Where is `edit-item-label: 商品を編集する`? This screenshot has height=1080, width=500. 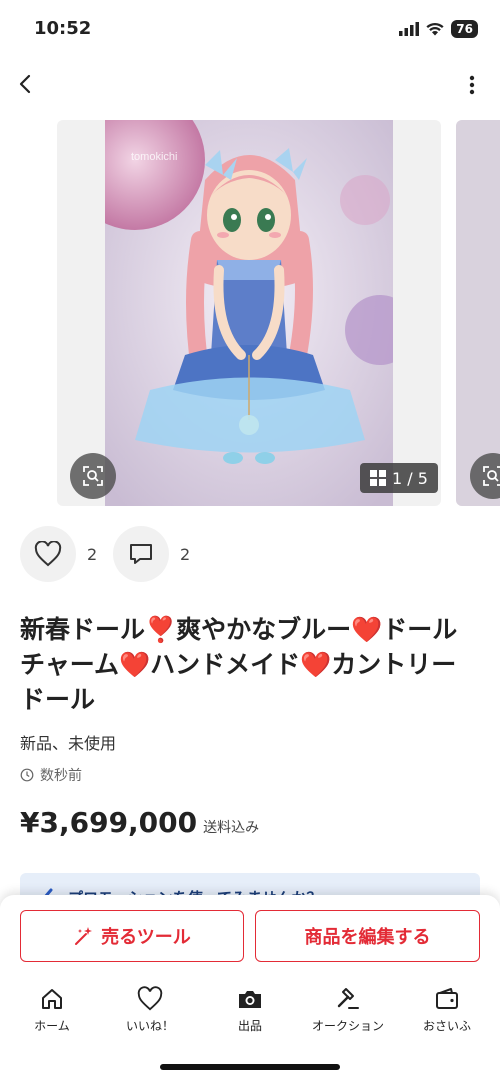
edit-item-label: 商品を編集する is located at coordinates (367, 937).